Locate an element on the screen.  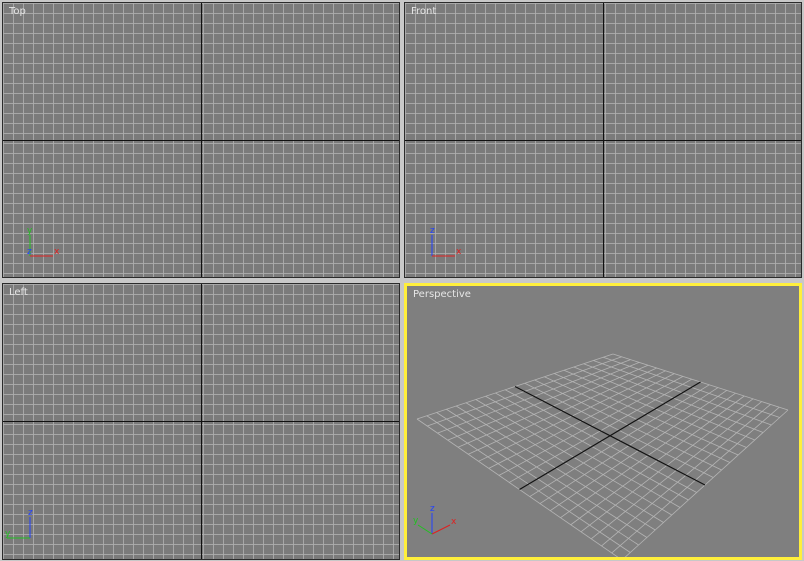
axis-tripod-icon: z x is located at coordinates (440, 242).